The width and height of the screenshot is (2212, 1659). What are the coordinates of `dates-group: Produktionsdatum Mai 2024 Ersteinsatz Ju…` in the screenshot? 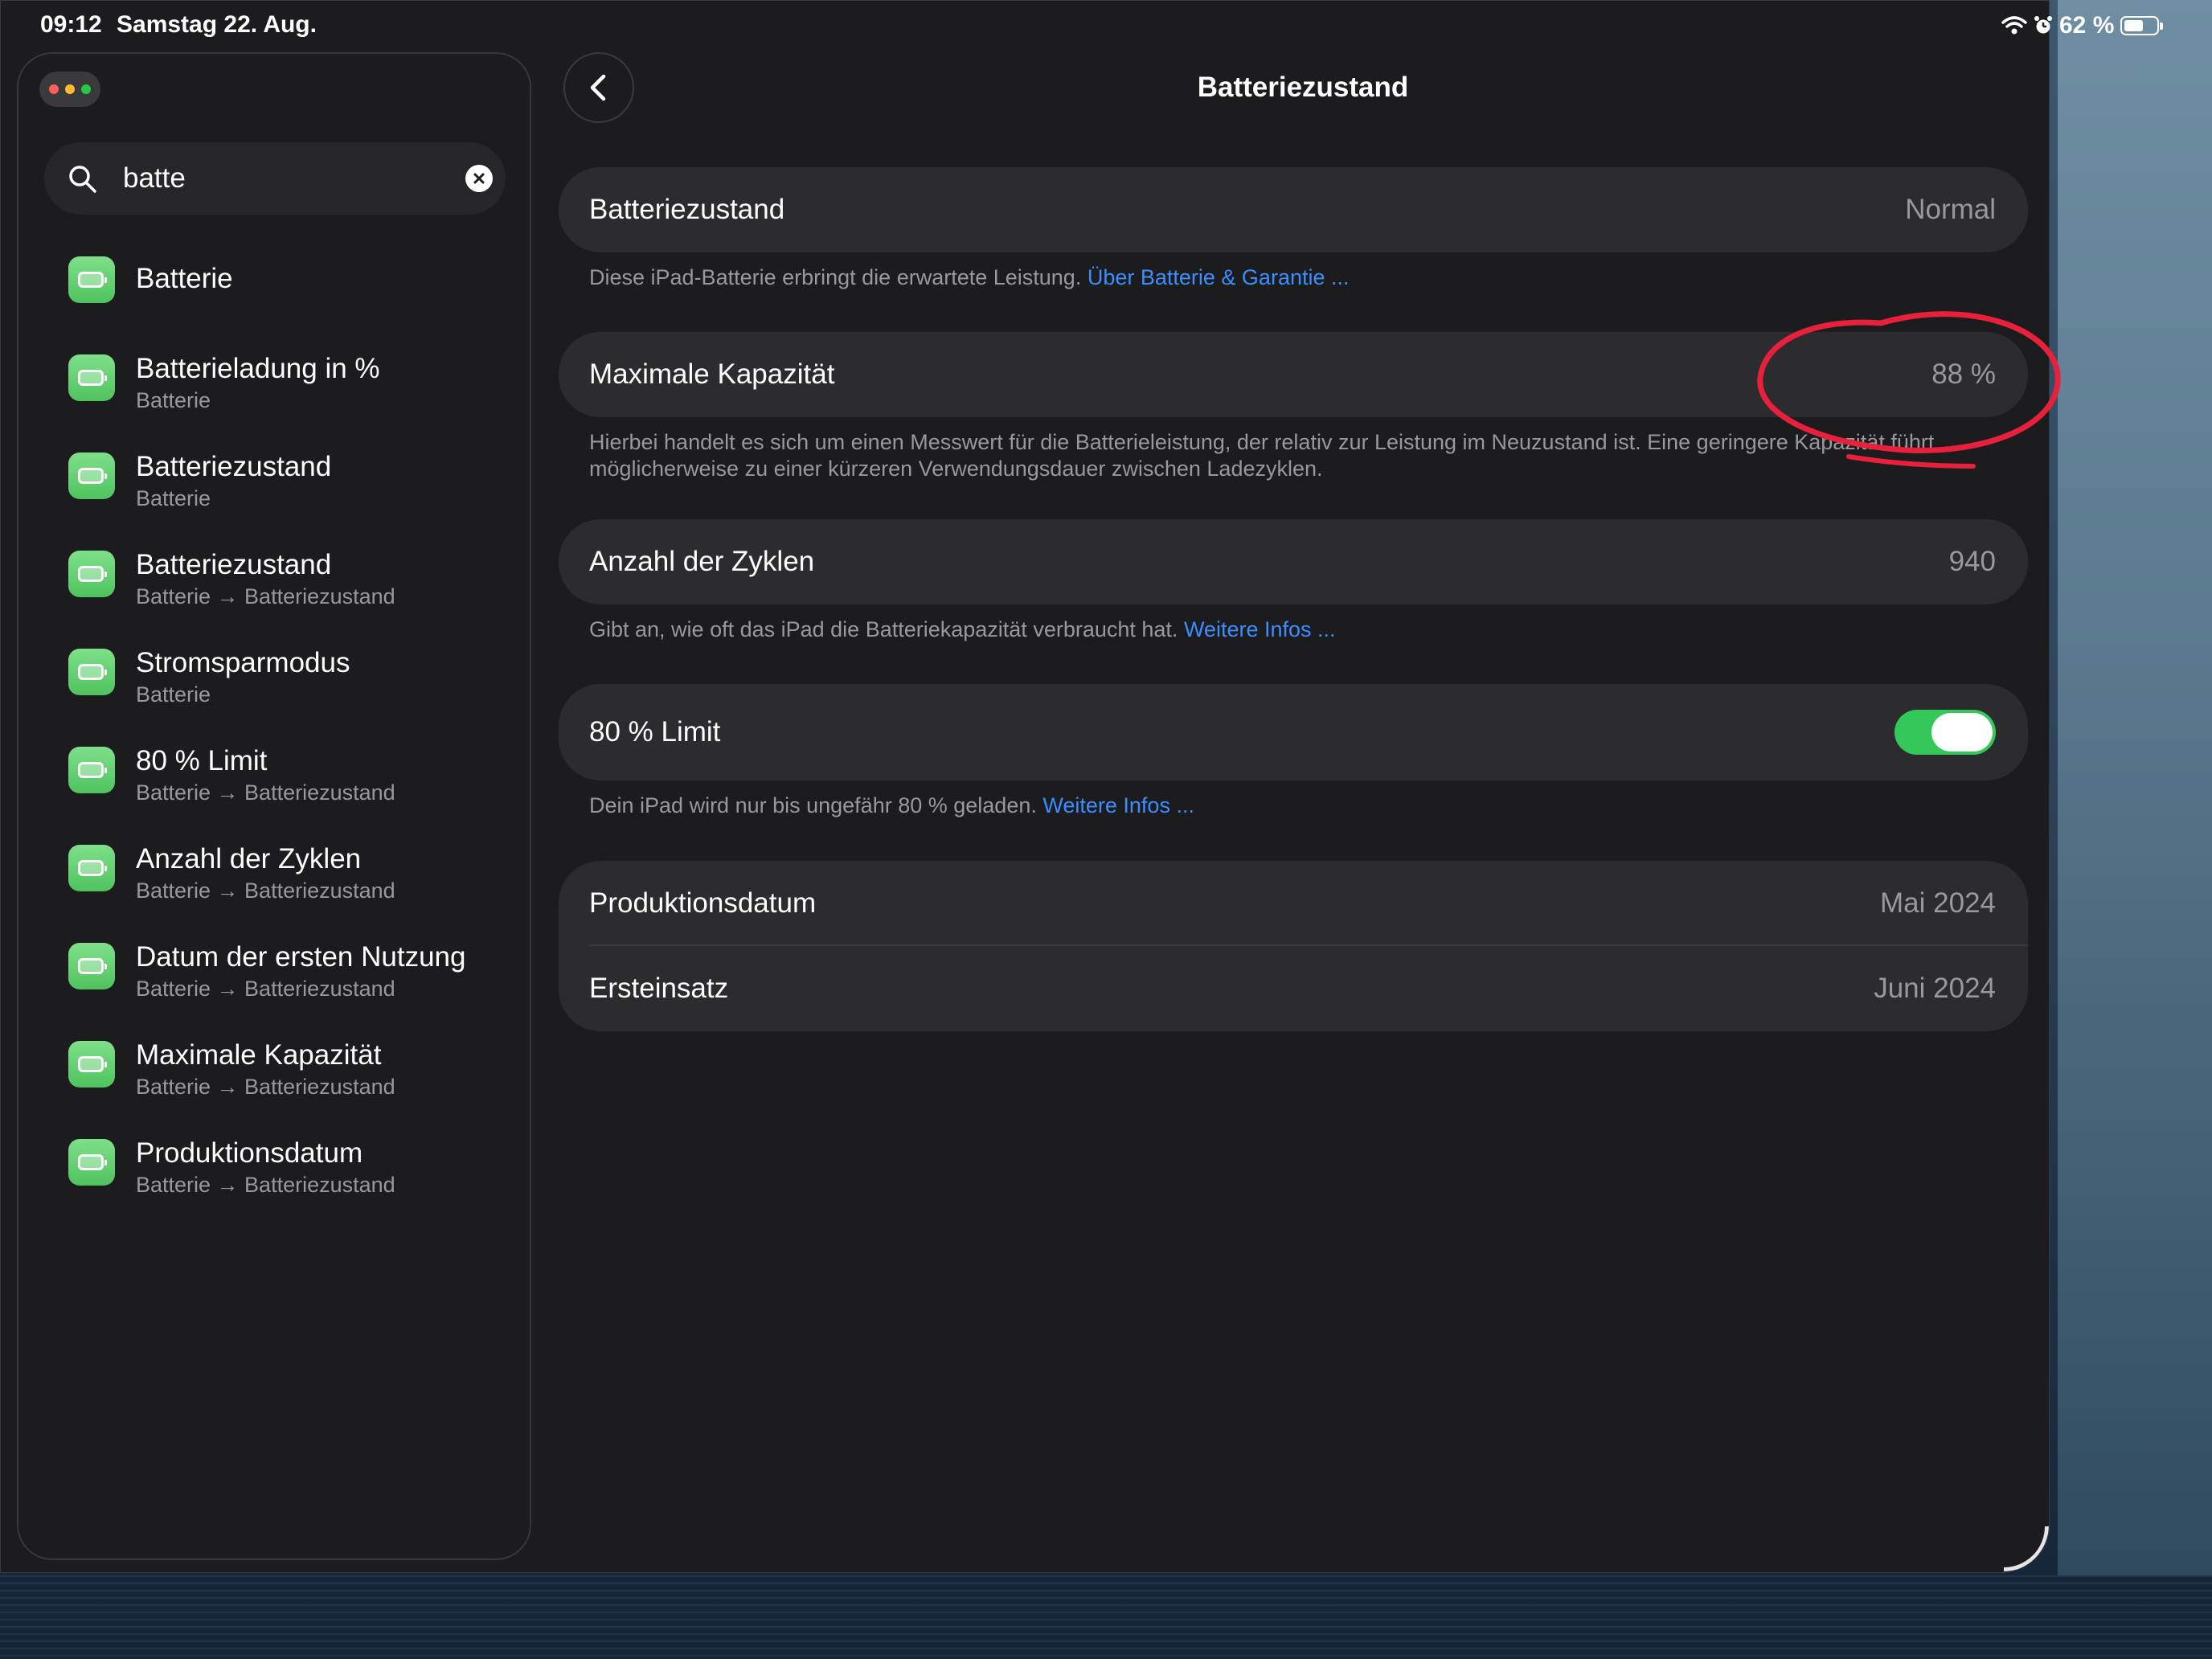 It's located at (1293, 946).